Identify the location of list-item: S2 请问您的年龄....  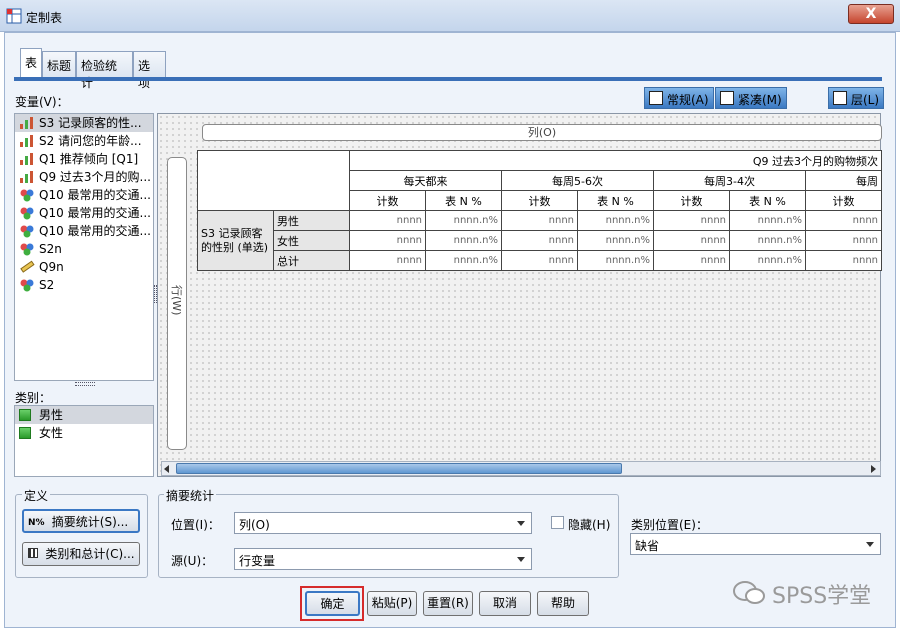
(84, 141).